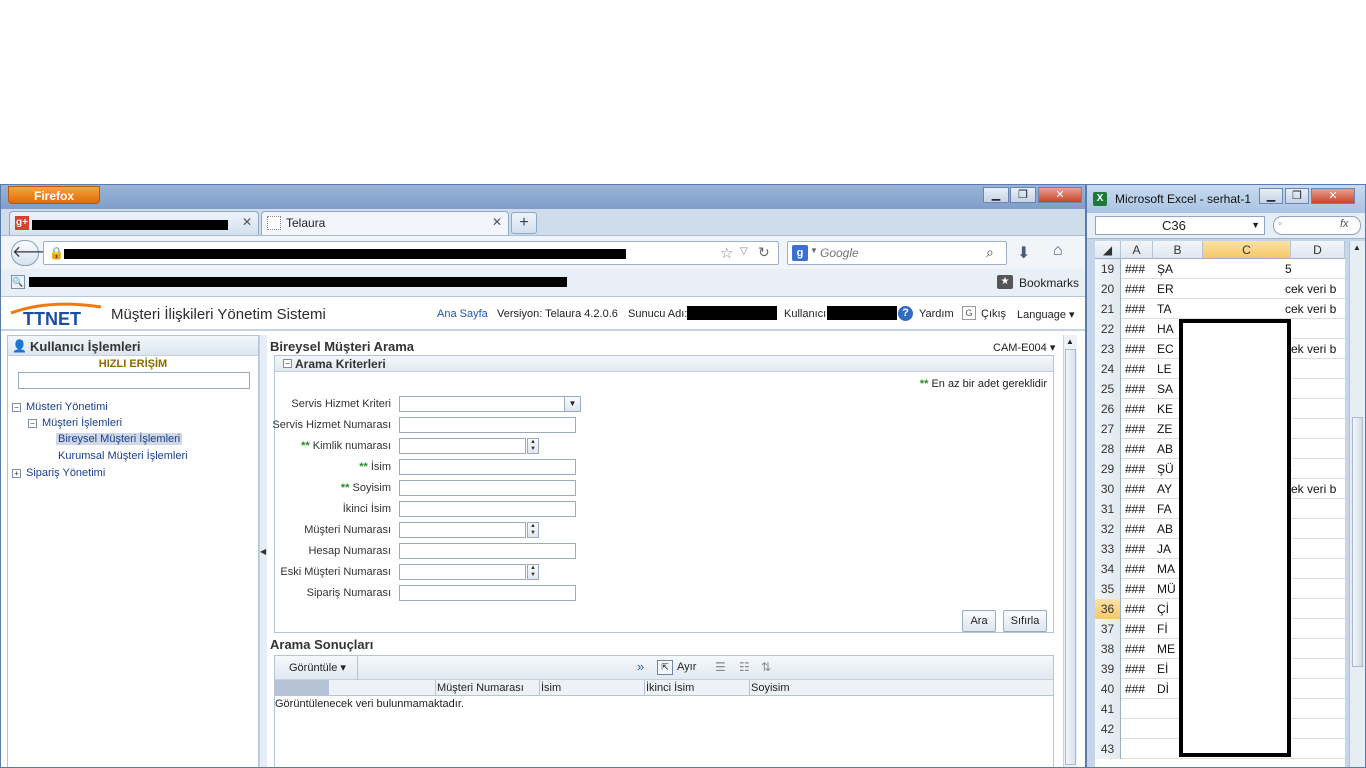 The width and height of the screenshot is (1366, 768). I want to click on excel-minimize-button: ▁, so click(1271, 196).